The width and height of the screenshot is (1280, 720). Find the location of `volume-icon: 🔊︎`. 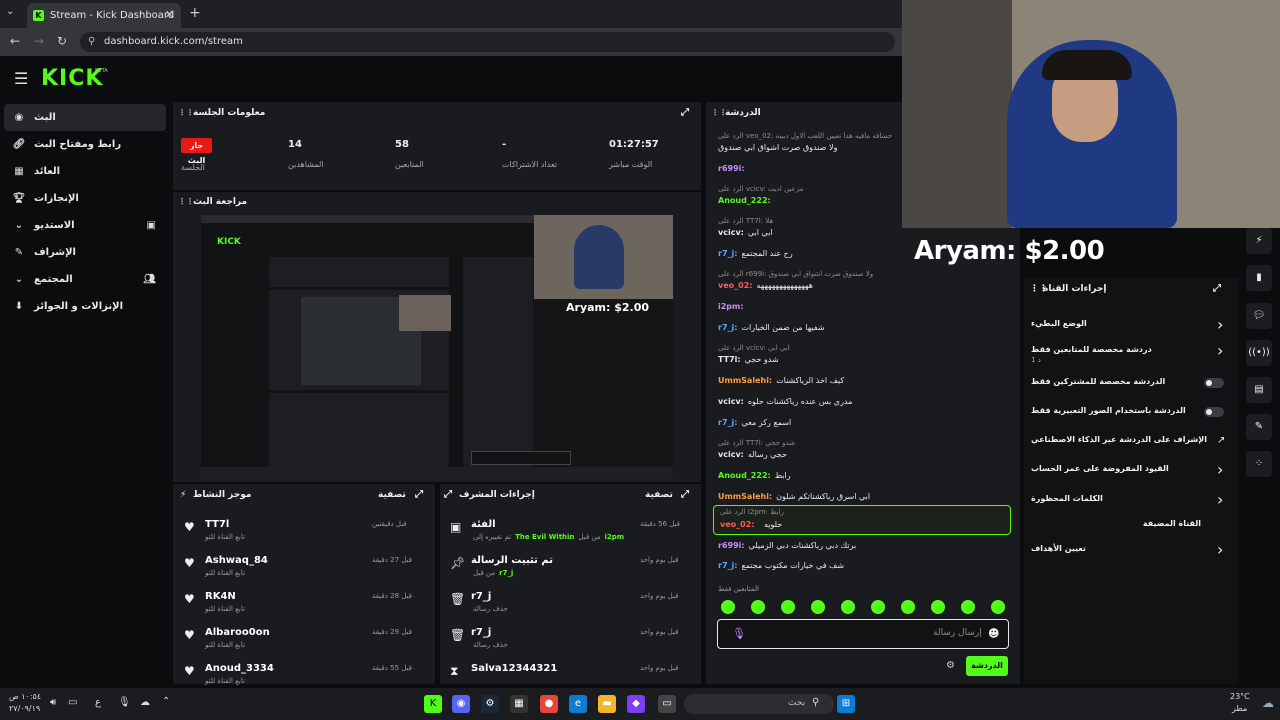

volume-icon: 🔊︎ is located at coordinates (53, 702).